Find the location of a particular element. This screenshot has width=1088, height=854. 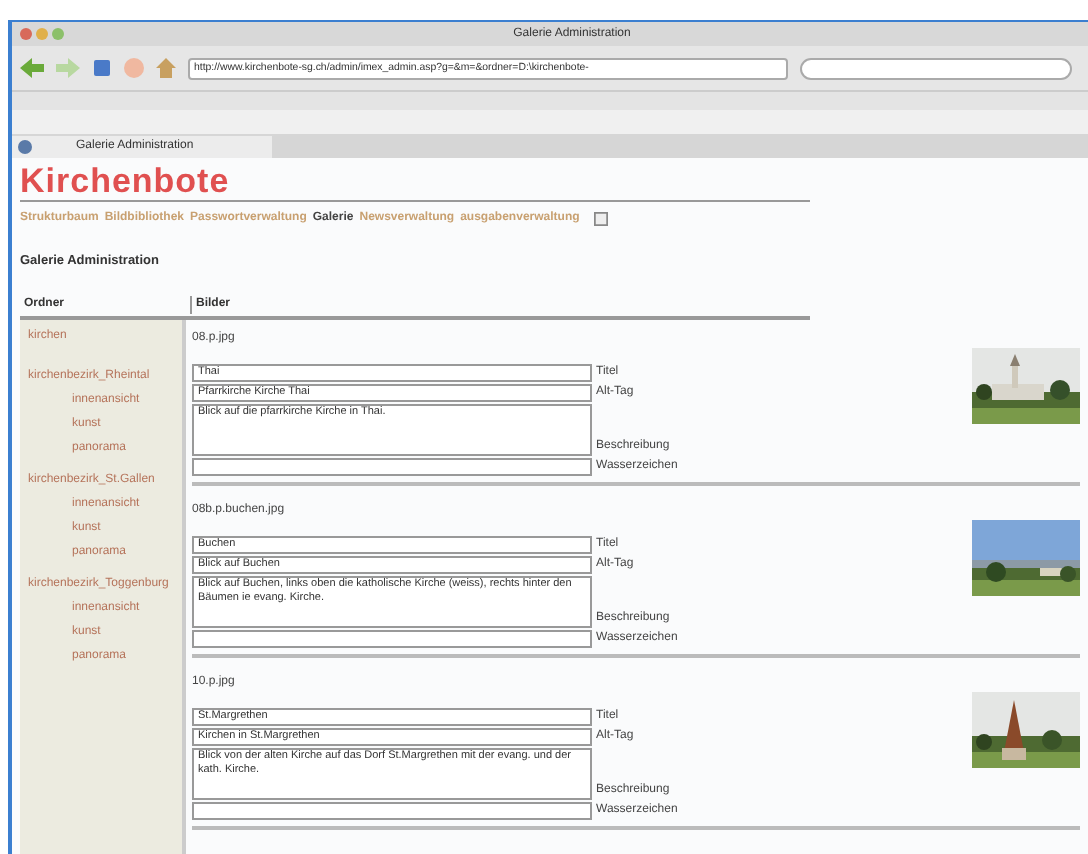

search-field is located at coordinates (936, 68).